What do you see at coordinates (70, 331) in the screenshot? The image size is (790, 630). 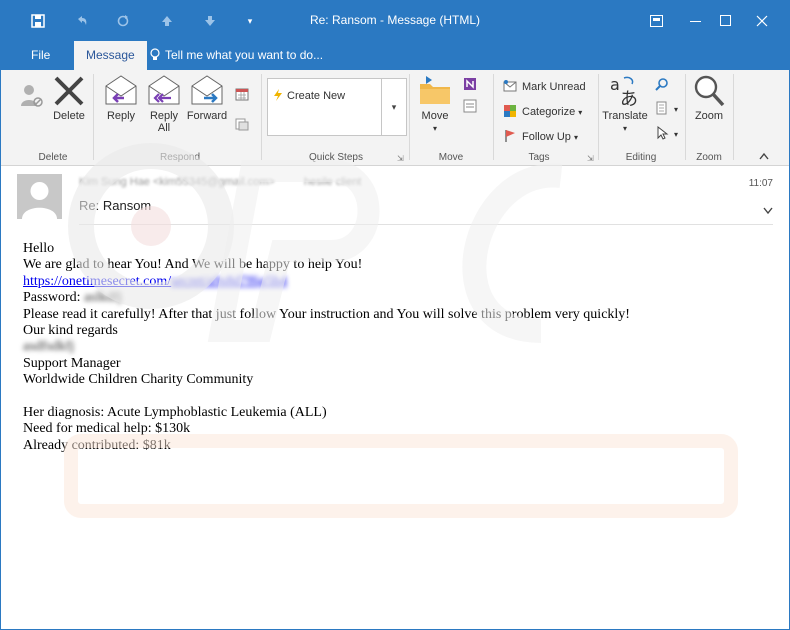 I see `body-line: Our kind regards` at bounding box center [70, 331].